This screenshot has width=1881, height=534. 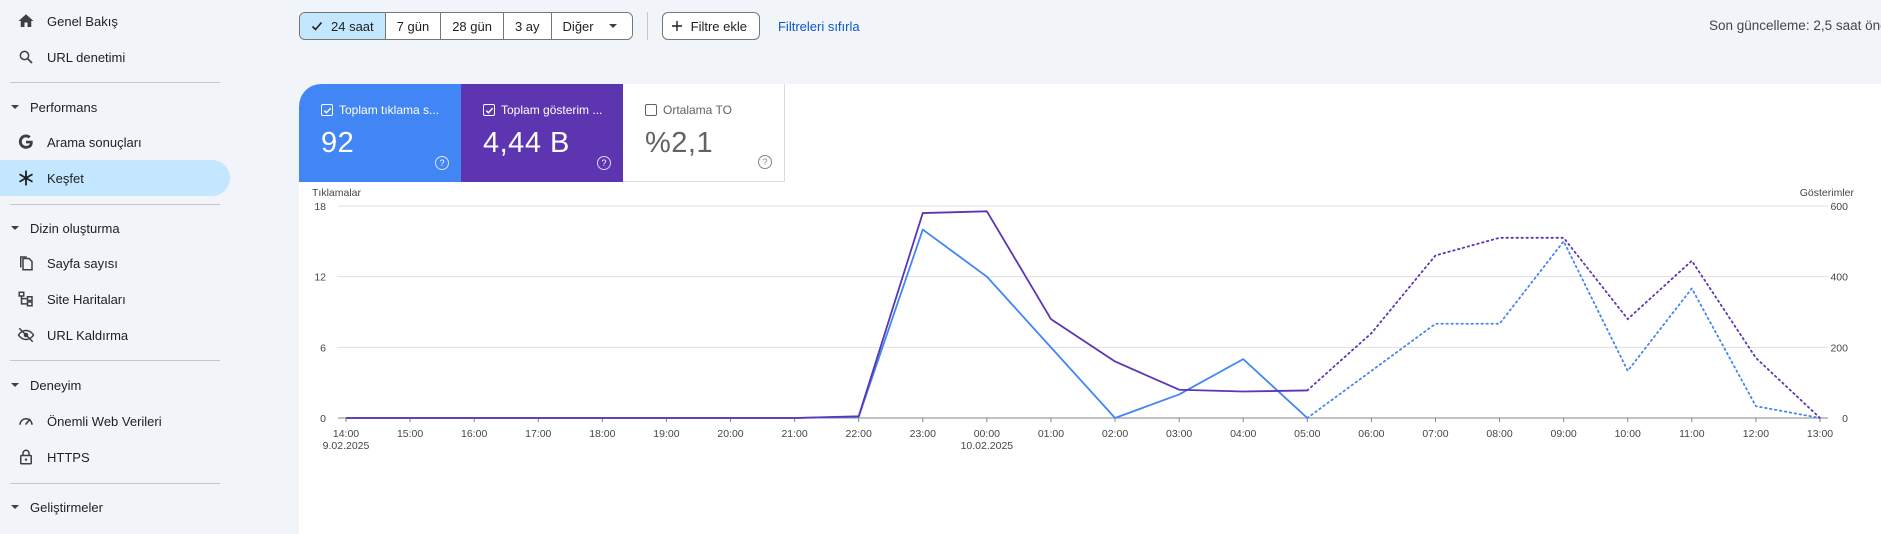 I want to click on section-performance: Performans, so click(x=115, y=107).